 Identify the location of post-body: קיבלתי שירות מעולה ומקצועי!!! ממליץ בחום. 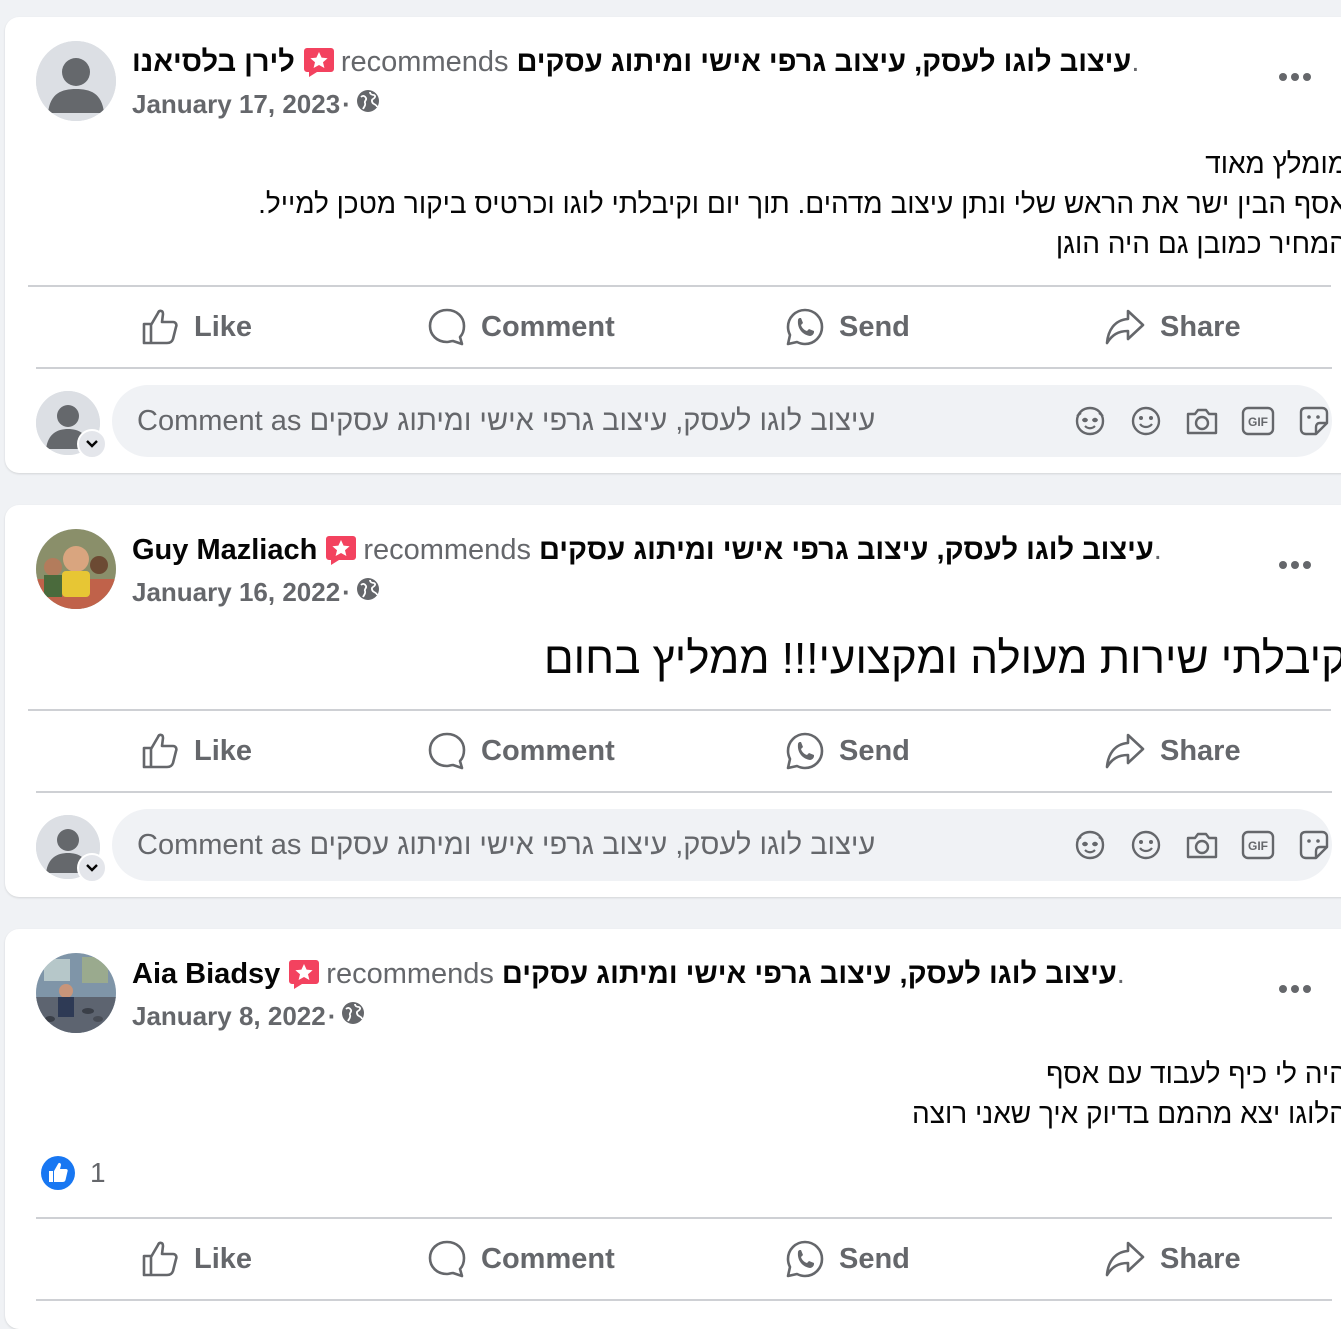
(683, 659).